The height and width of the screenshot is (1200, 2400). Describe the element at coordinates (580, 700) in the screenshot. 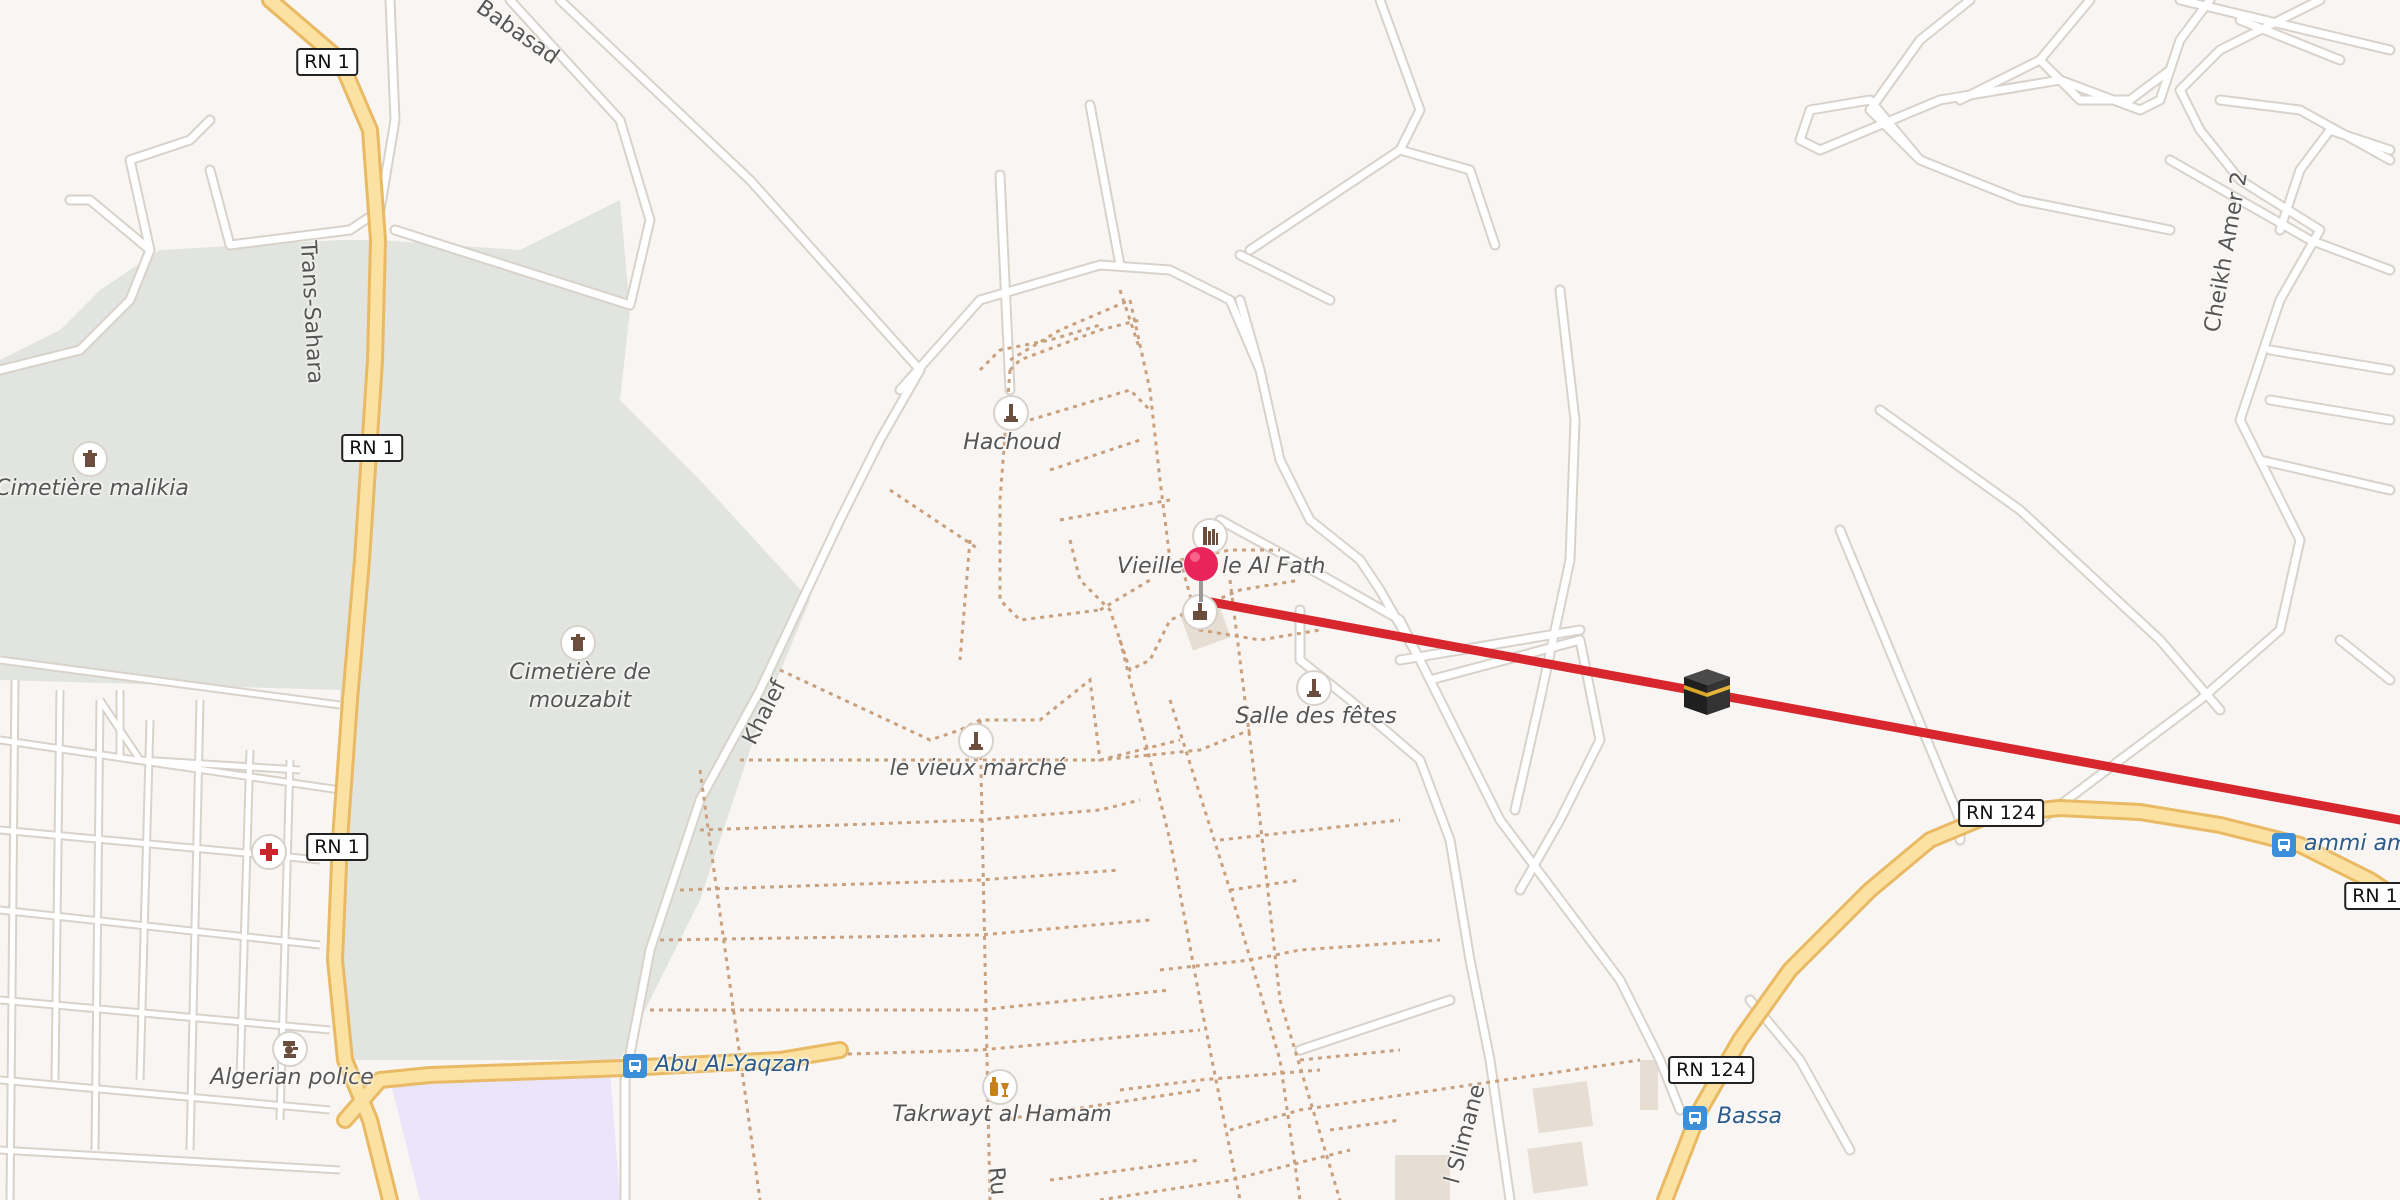

I see `place-label-cimetiere-mouzabit-2: mouzabit` at that location.